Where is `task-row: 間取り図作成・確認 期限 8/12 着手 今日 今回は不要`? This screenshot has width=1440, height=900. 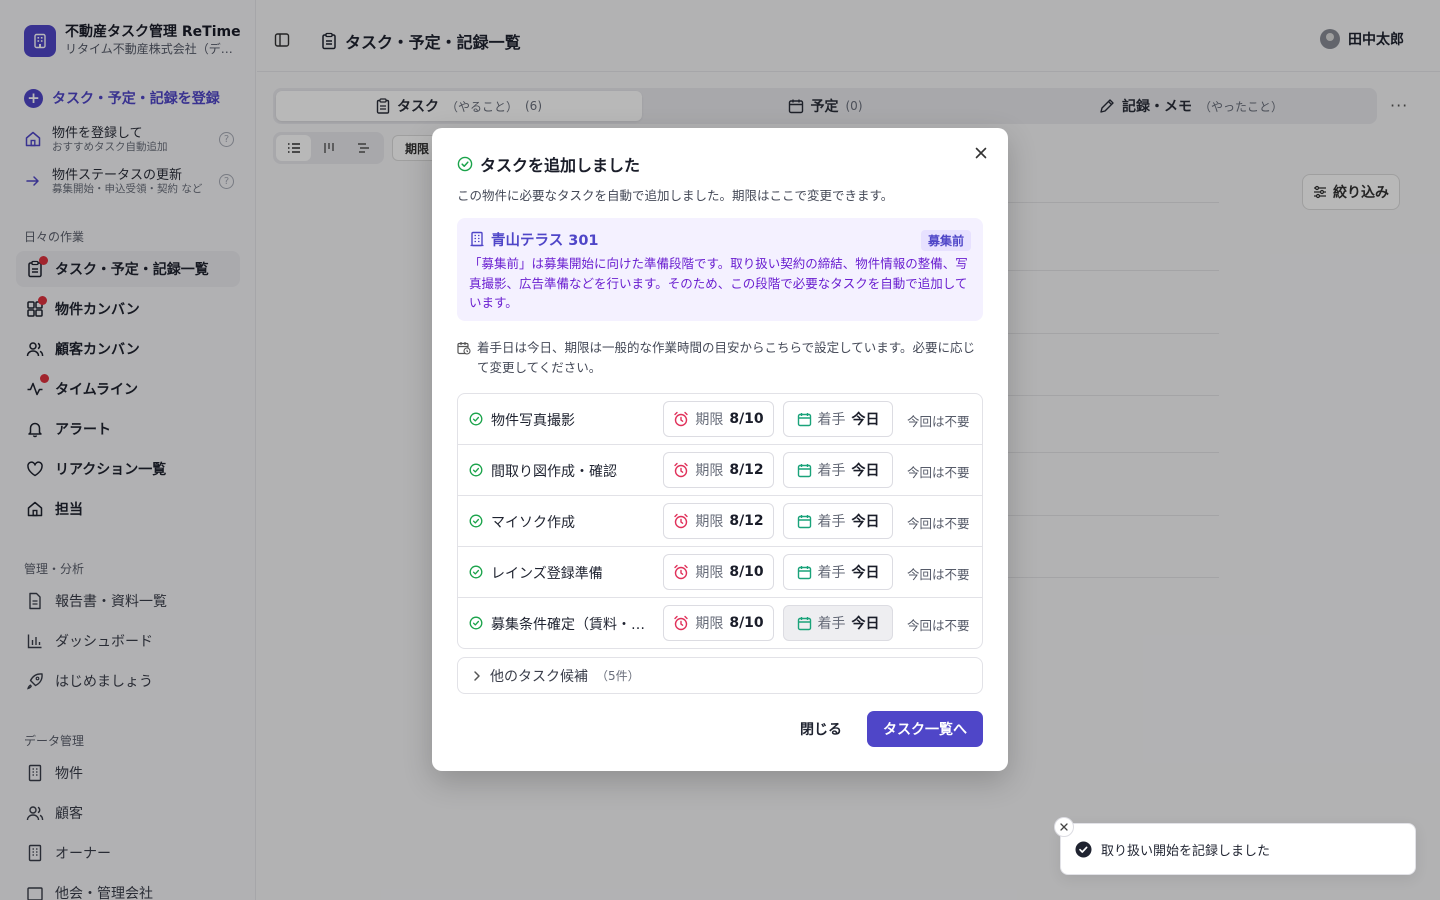
task-row: 間取り図作成・確認 期限 8/12 着手 今日 今回は不要 is located at coordinates (720, 470).